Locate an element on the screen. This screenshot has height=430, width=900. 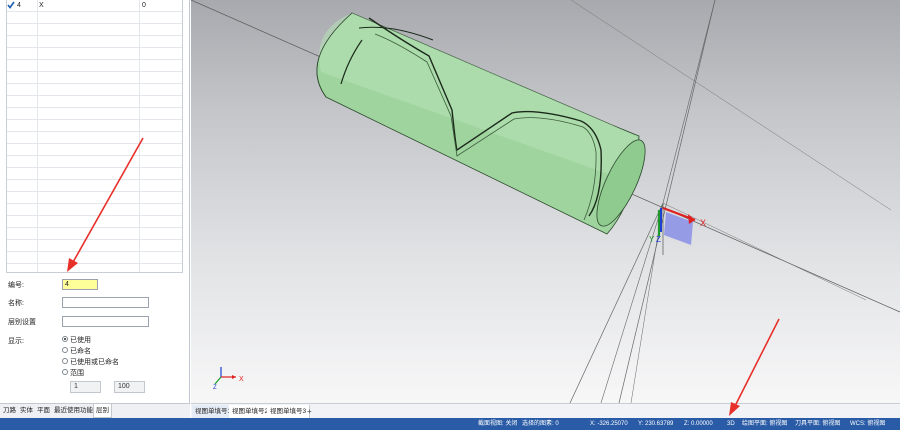
wcs-status: WCS: 俯视图 is located at coordinates (867, 424).